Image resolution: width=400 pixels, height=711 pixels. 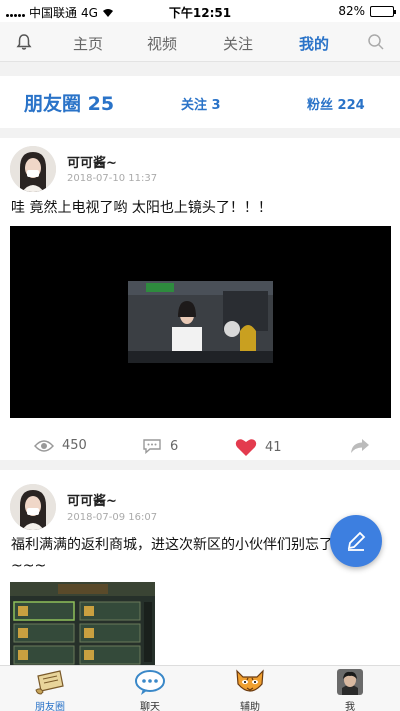 What do you see at coordinates (238, 43) in the screenshot?
I see `tab-following: 关注` at bounding box center [238, 43].